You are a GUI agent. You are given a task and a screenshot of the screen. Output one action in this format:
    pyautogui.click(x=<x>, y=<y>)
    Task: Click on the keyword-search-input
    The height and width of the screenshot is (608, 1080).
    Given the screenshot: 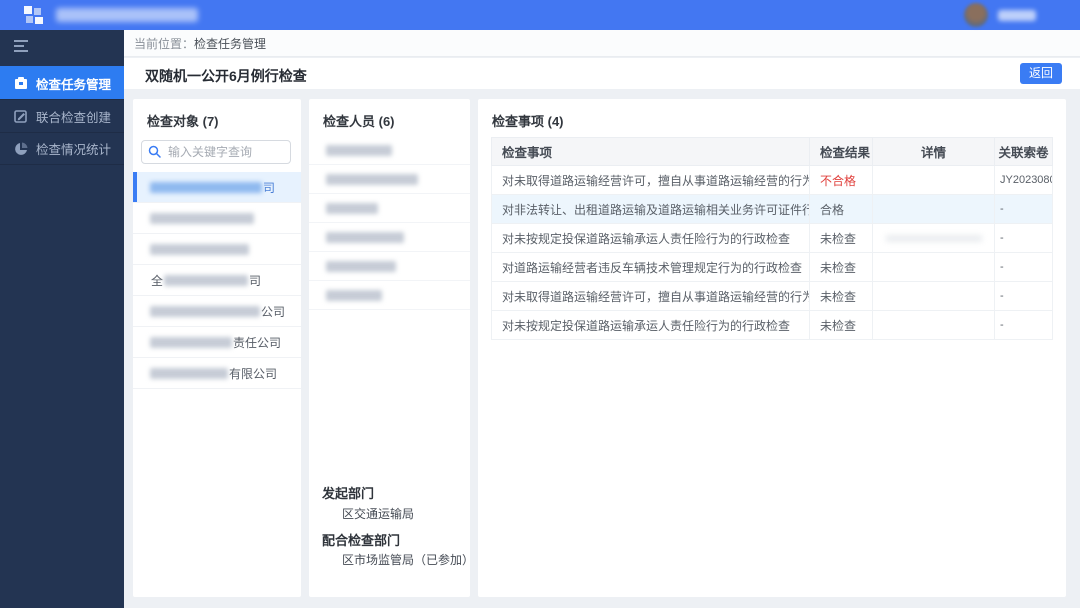 What is the action you would take?
    pyautogui.click(x=216, y=152)
    